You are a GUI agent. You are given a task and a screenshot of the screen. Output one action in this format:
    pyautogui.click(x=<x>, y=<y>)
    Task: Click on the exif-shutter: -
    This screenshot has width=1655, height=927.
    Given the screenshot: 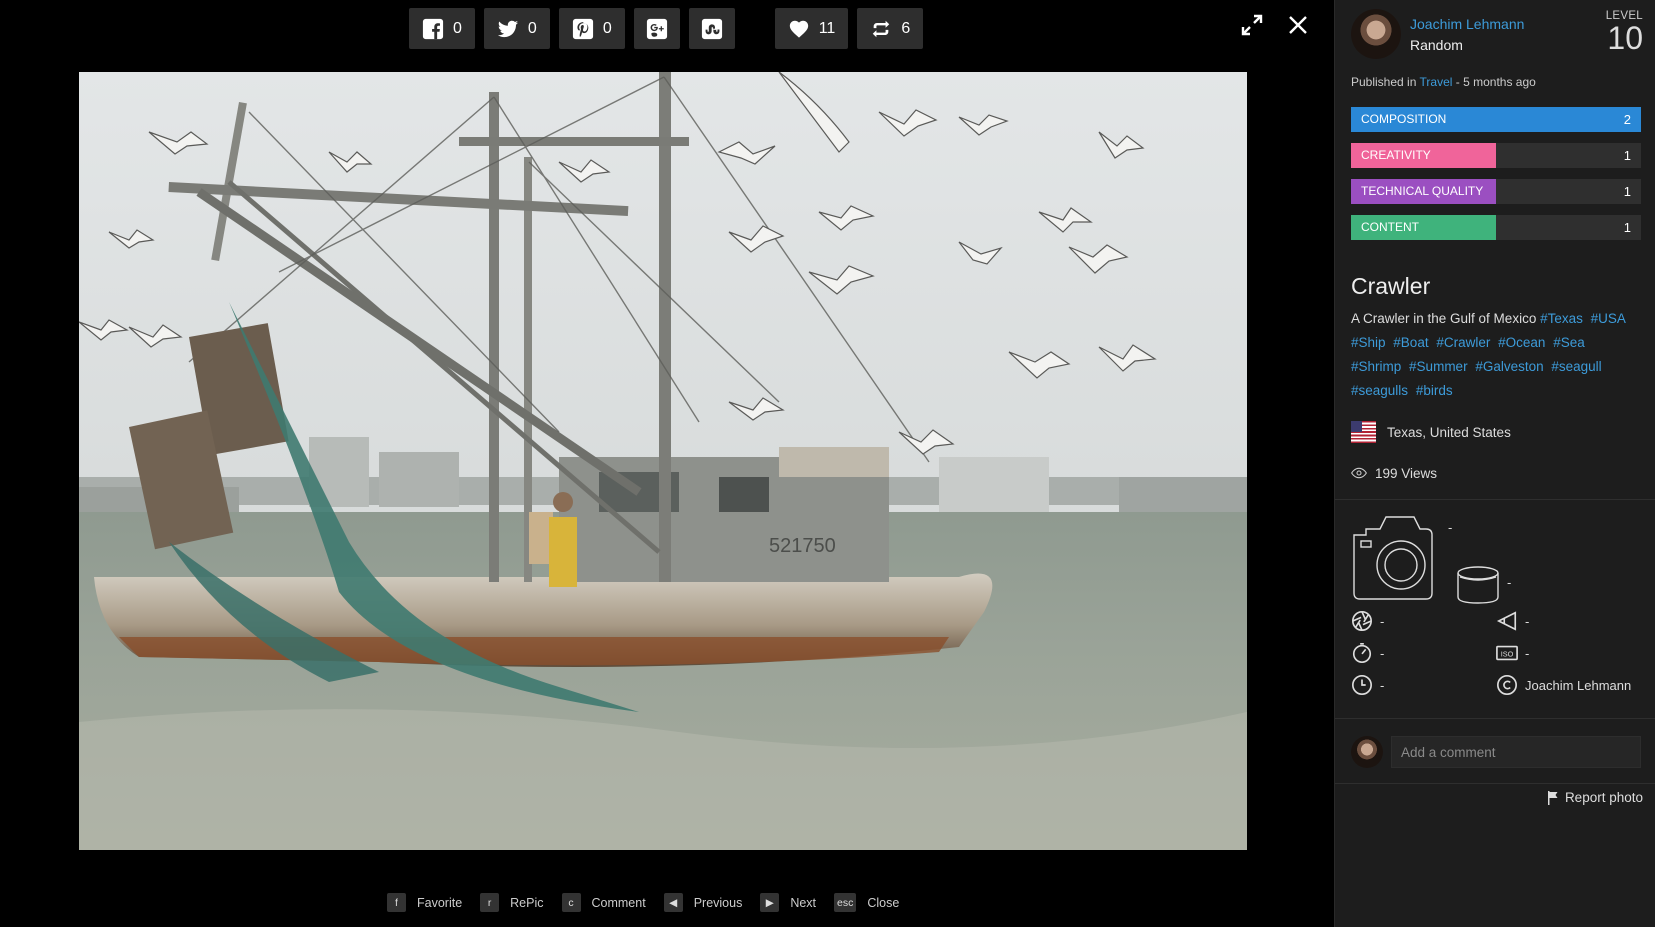 What is the action you would take?
    pyautogui.click(x=1367, y=653)
    